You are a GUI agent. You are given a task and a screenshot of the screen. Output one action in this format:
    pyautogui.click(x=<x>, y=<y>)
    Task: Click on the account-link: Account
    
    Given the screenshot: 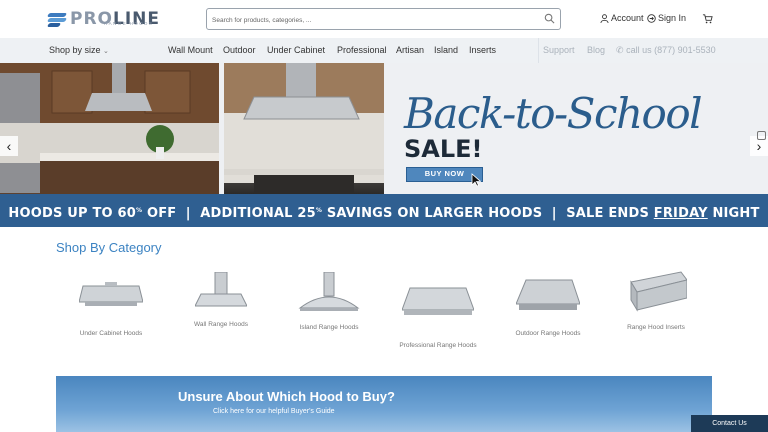 What is the action you would take?
    pyautogui.click(x=622, y=18)
    